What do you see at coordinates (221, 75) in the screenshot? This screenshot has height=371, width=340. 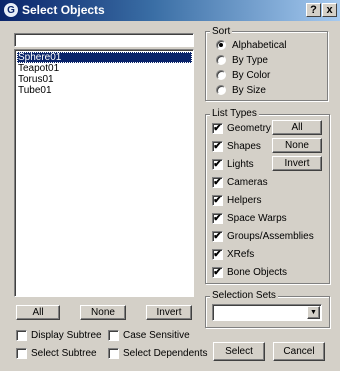 I see `sort-by-color-radio` at bounding box center [221, 75].